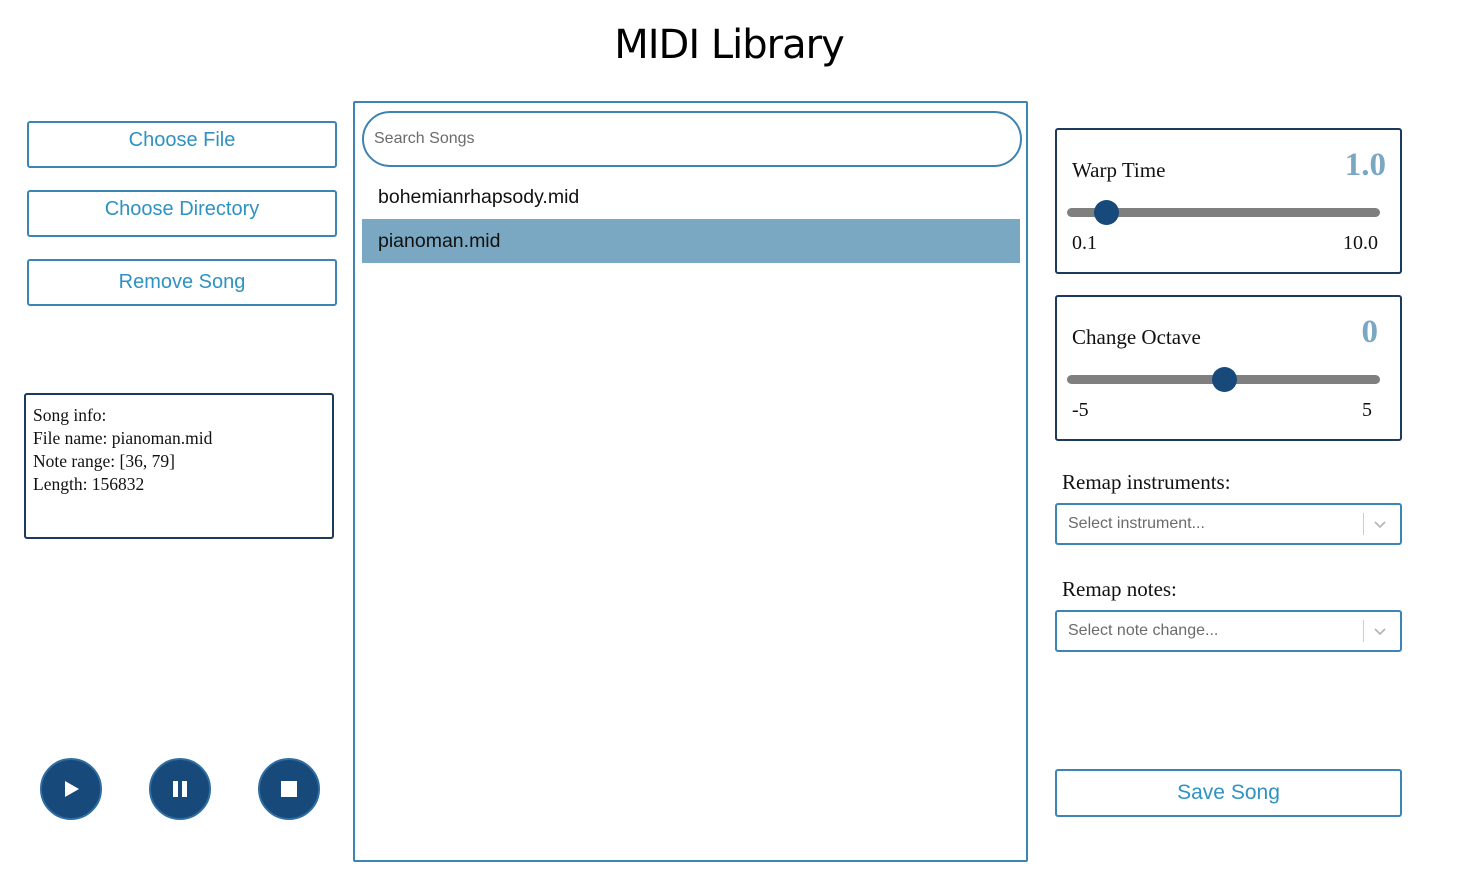 Image resolution: width=1458 pixels, height=891 pixels. I want to click on warp-time-value: 1.0, so click(1365, 165).